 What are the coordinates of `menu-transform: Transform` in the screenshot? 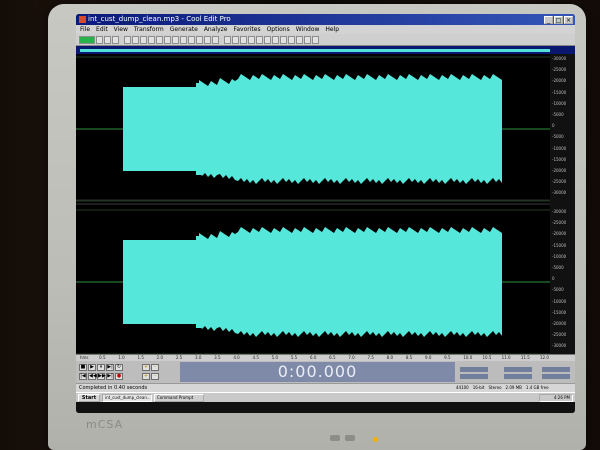 It's located at (149, 29).